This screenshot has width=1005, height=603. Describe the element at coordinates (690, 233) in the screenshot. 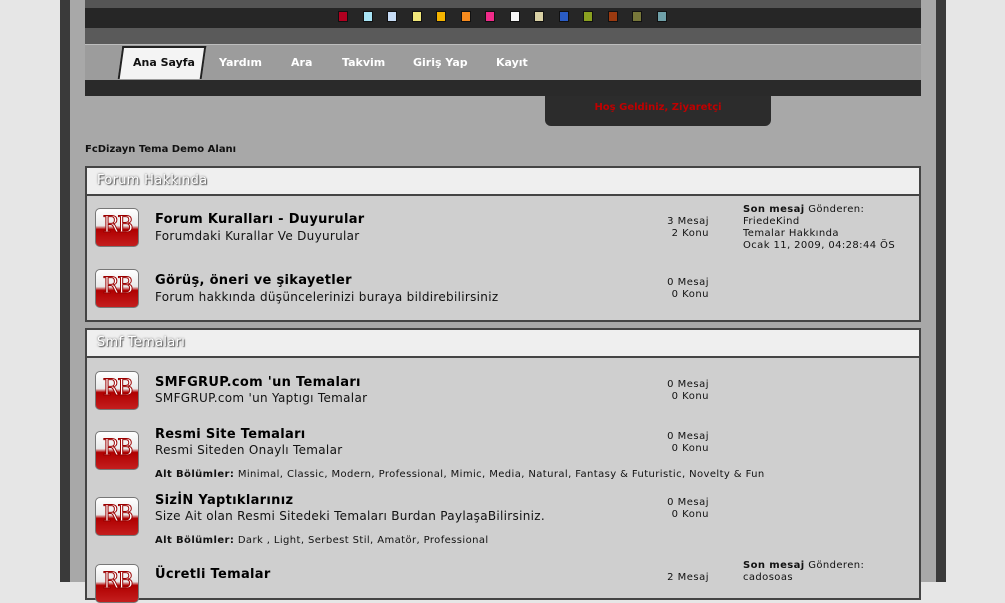

I see `topic-count: 2 Konu` at that location.